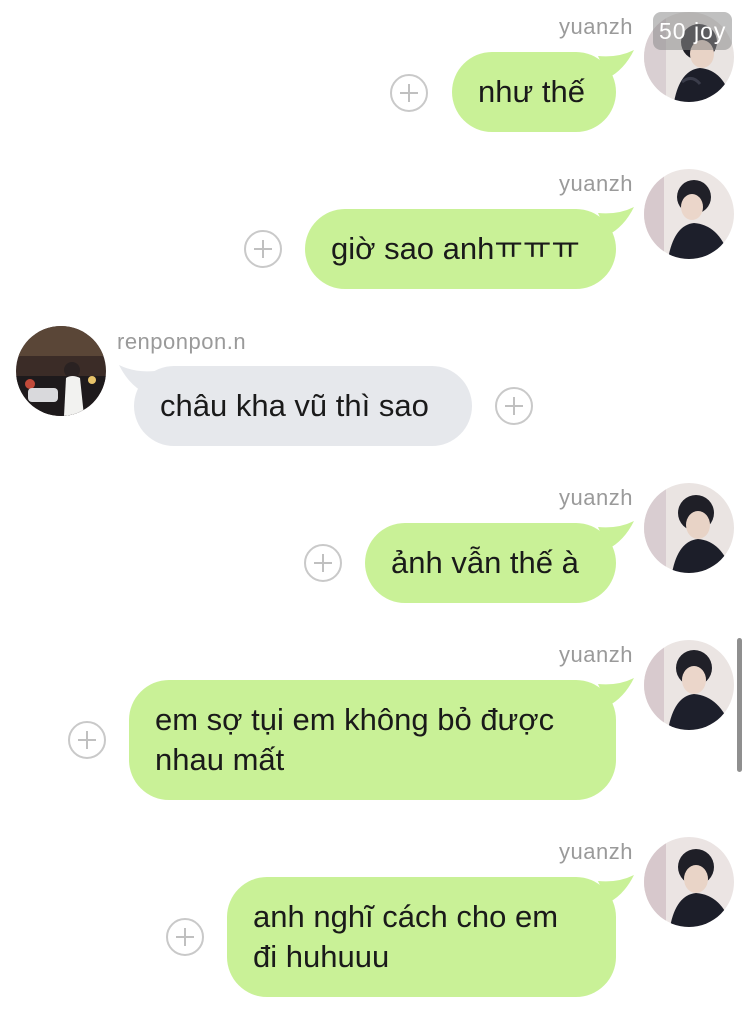  I want to click on unread-badge: 50 joy, so click(693, 31).